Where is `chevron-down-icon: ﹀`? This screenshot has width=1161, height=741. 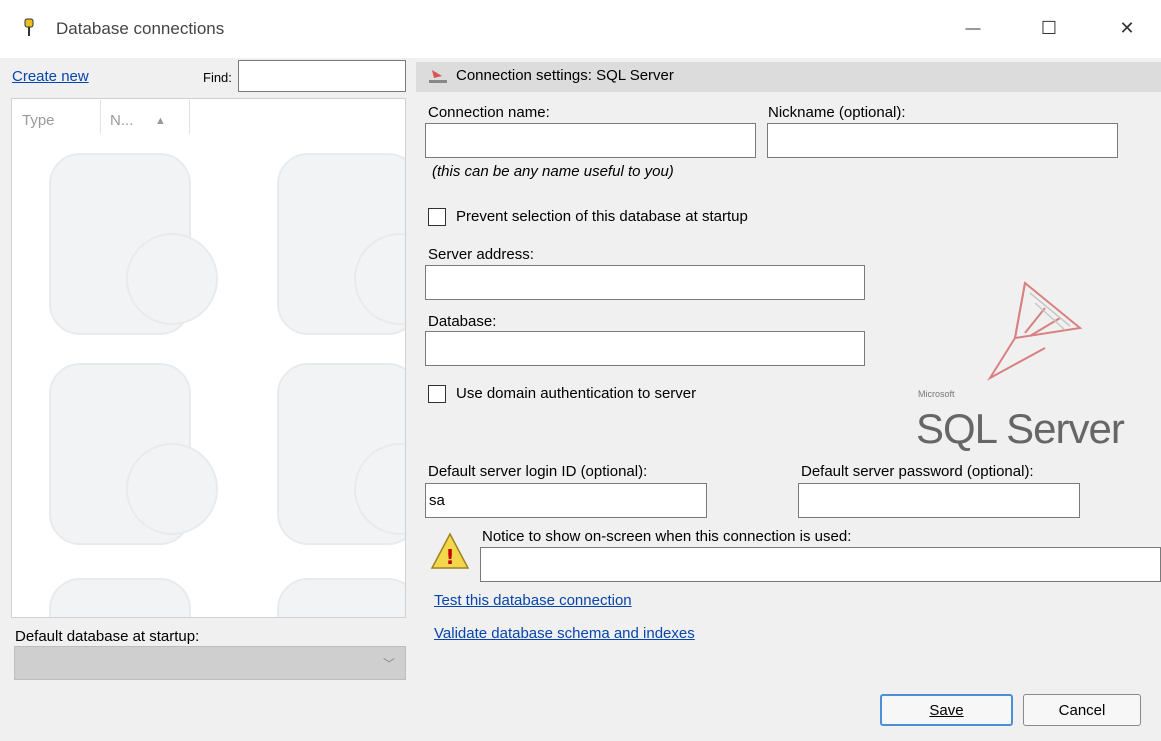
chevron-down-icon: ﹀ is located at coordinates (388, 664).